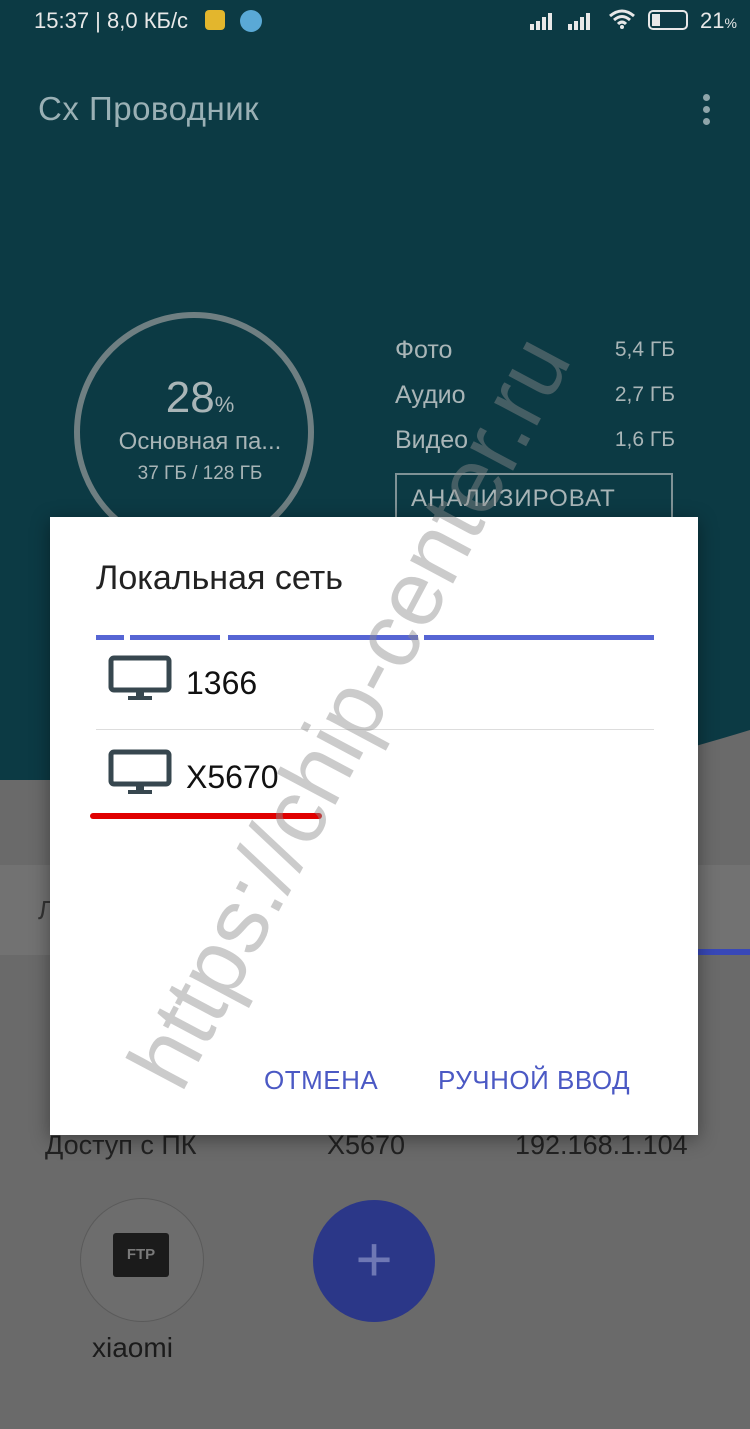  I want to click on add-button: +, so click(374, 1261).